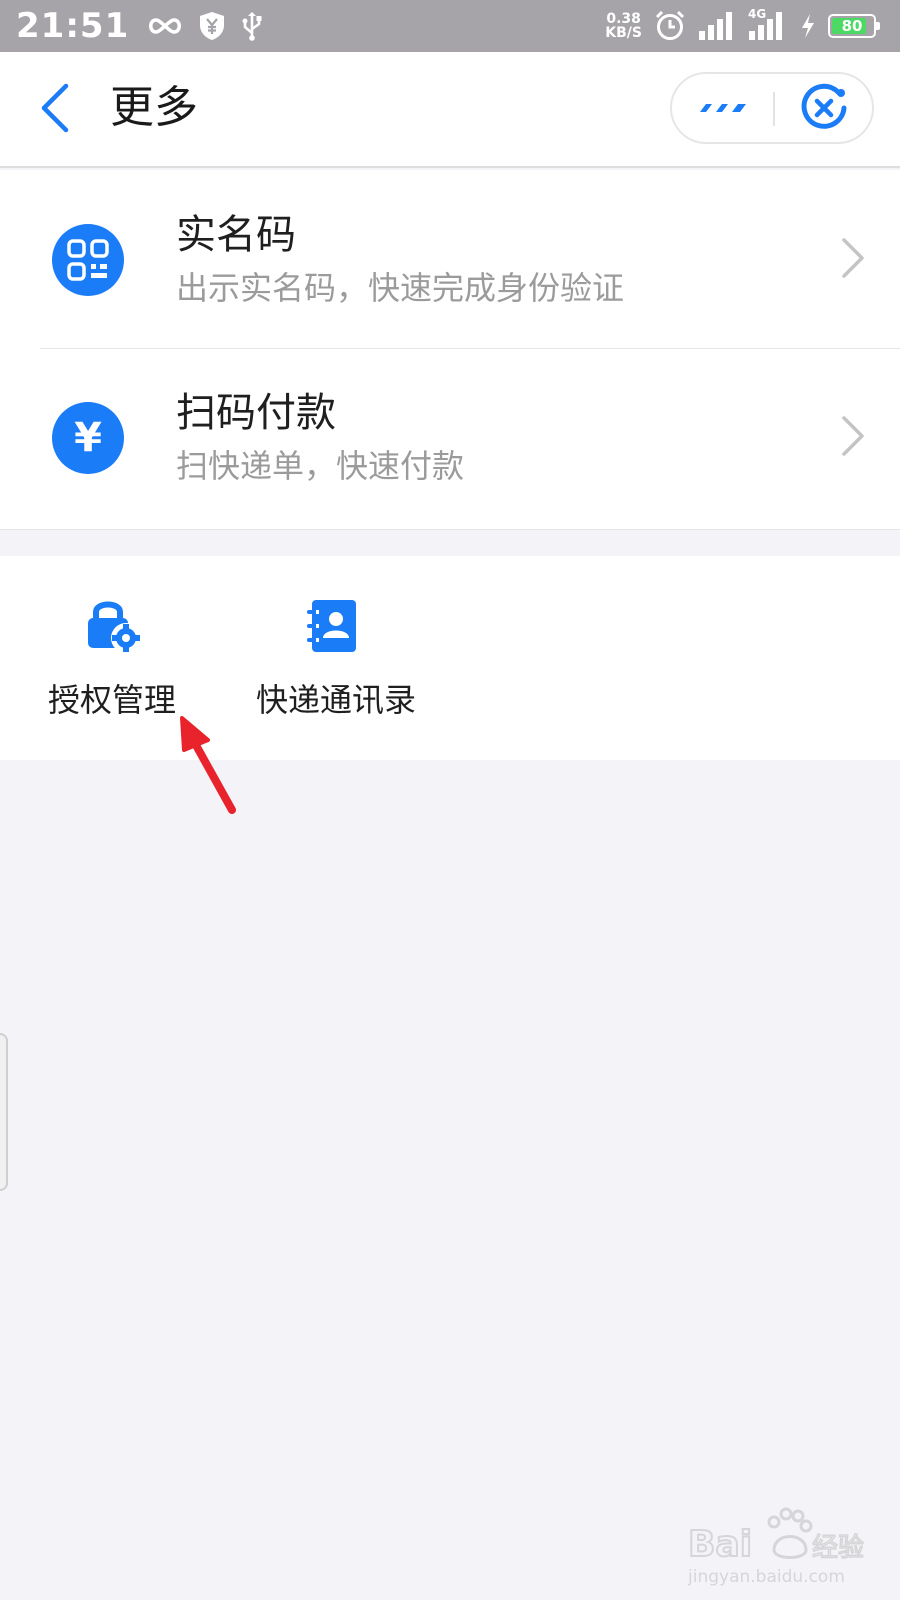 The image size is (900, 1600). What do you see at coordinates (252, 26) in the screenshot?
I see `usb-icon` at bounding box center [252, 26].